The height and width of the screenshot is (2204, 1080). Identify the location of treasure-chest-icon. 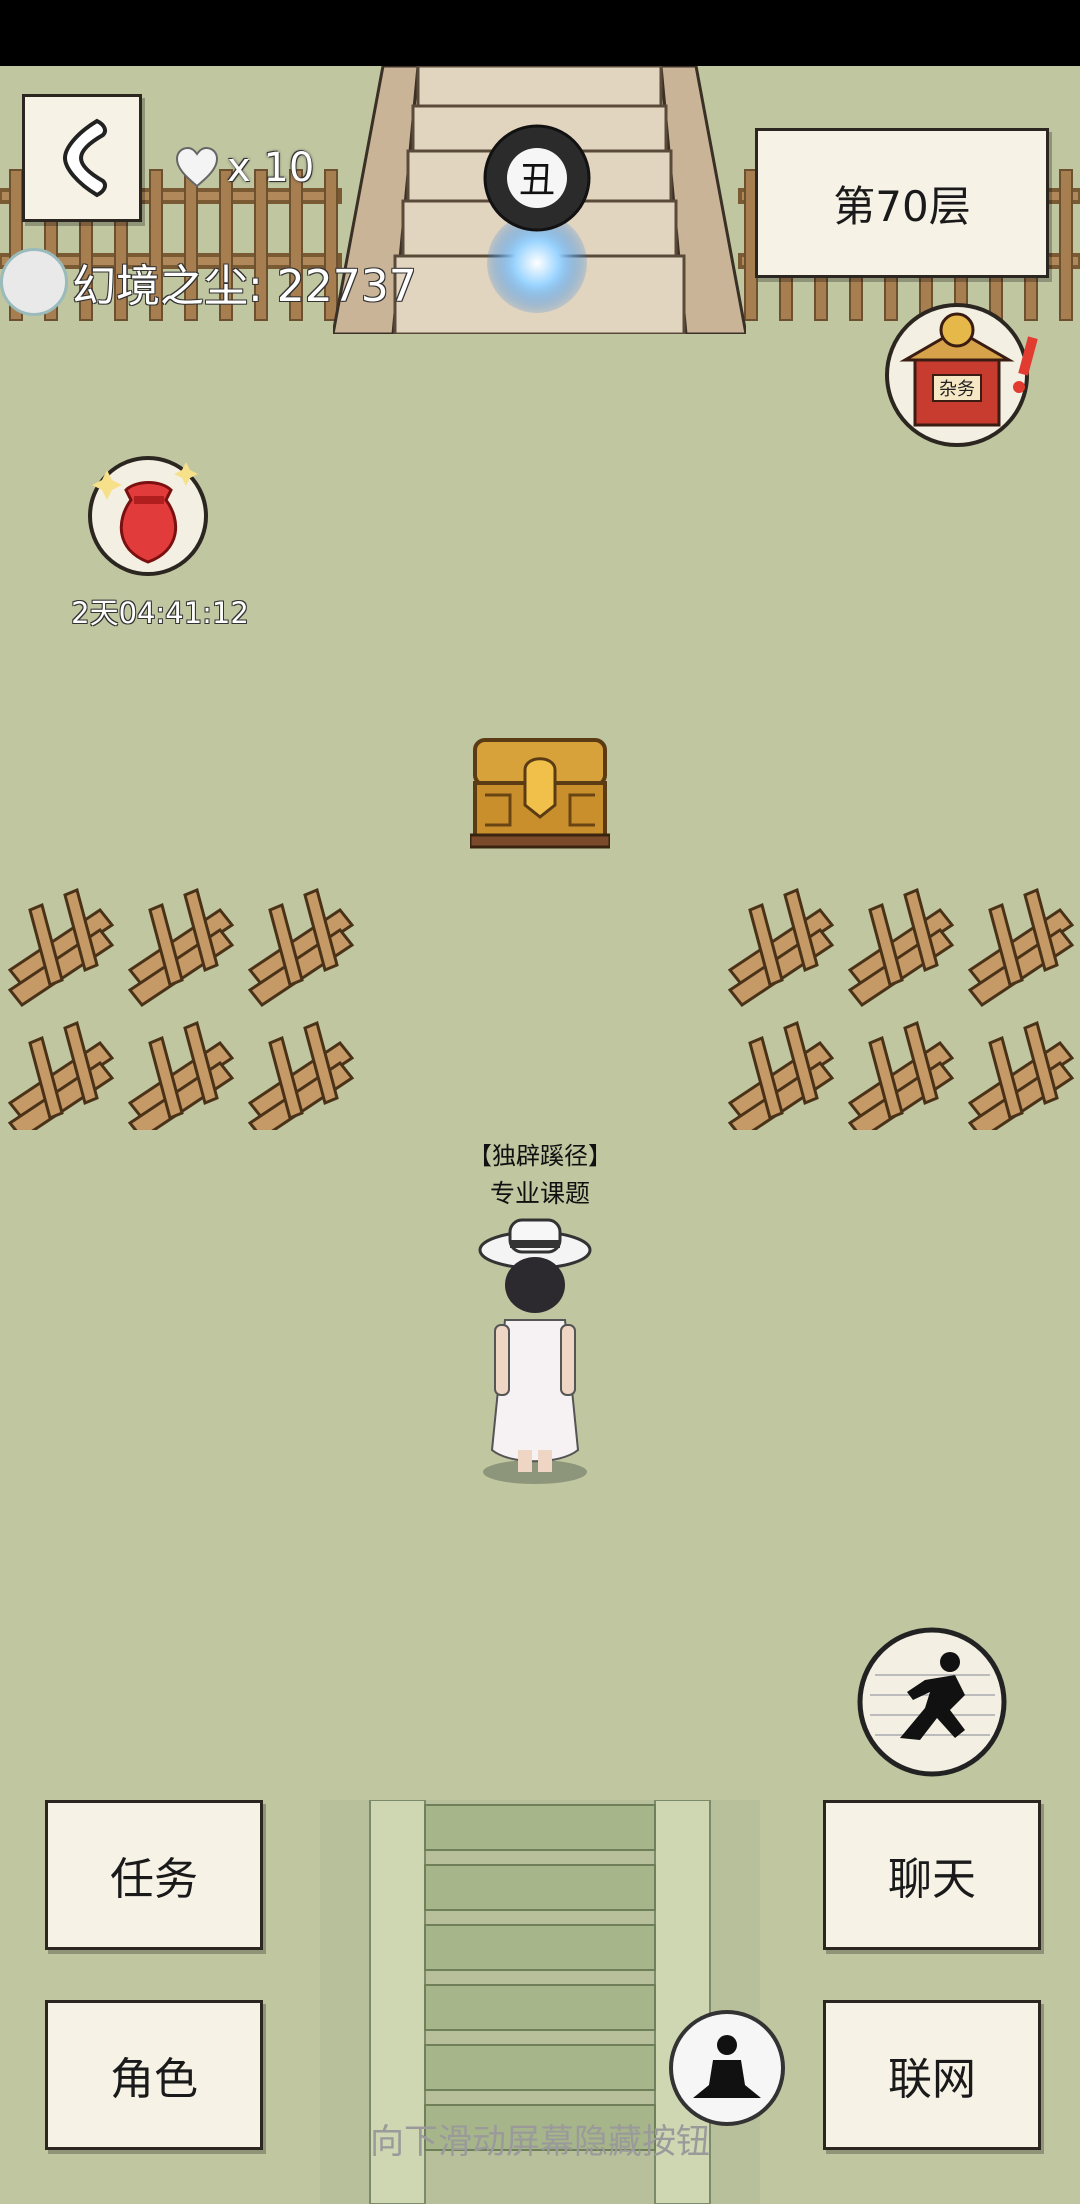
(540, 792).